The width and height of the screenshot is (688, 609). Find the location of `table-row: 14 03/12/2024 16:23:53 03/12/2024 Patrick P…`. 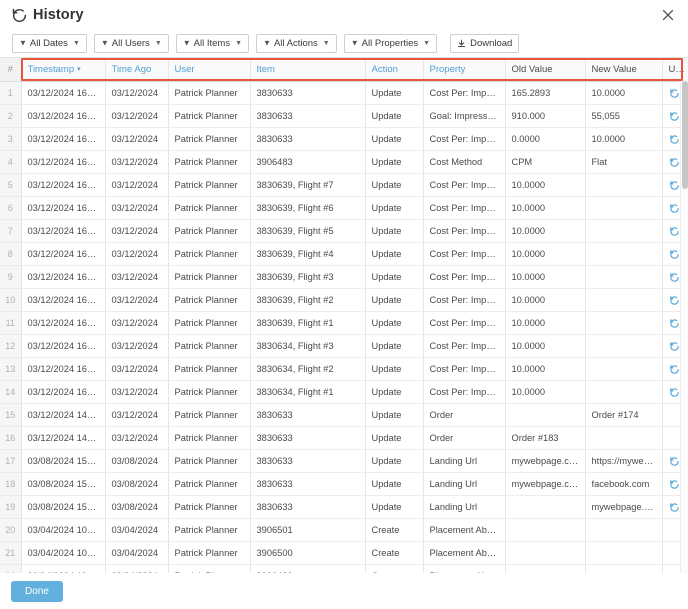

table-row: 14 03/12/2024 16:23:53 03/12/2024 Patrick P… is located at coordinates (344, 392).